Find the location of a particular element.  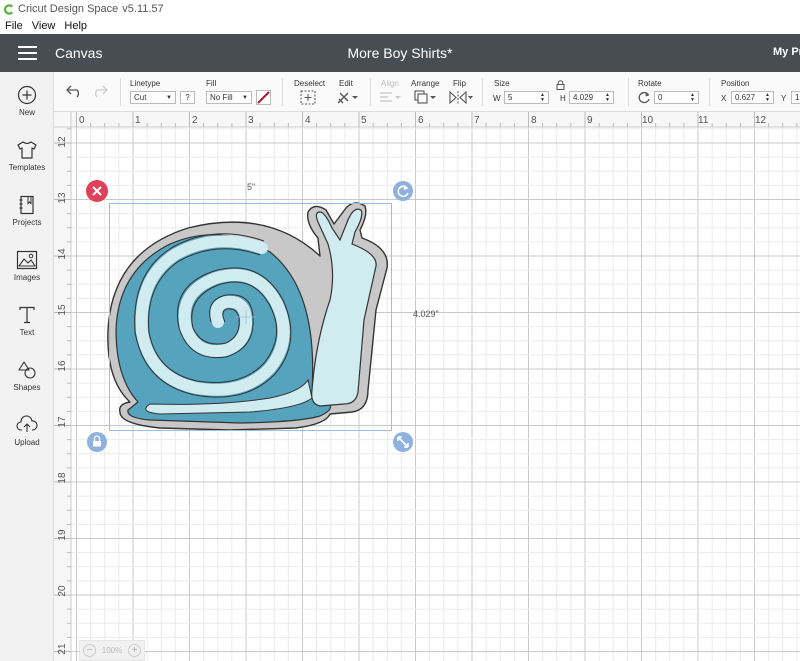

delete-handle is located at coordinates (97, 191).